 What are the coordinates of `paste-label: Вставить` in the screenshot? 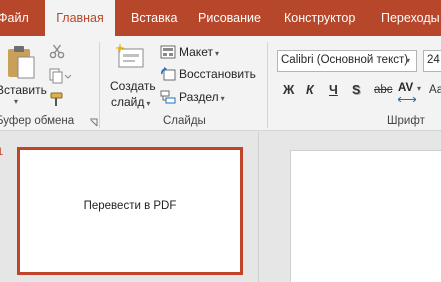 It's located at (23, 90).